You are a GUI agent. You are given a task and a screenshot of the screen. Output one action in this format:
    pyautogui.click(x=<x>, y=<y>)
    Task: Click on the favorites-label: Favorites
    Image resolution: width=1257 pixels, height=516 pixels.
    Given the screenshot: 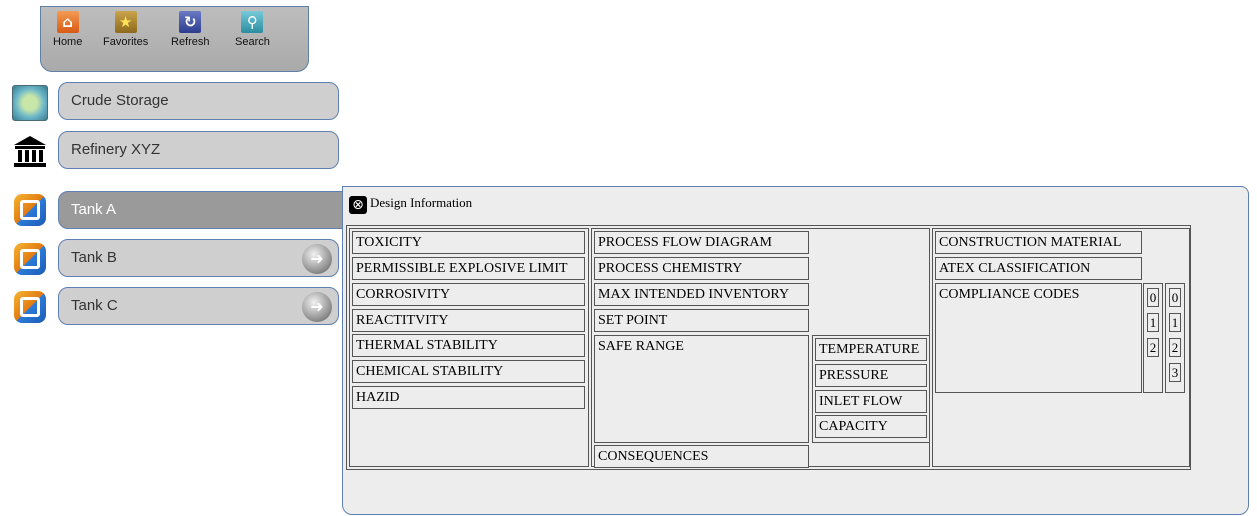 What is the action you would take?
    pyautogui.click(x=126, y=42)
    